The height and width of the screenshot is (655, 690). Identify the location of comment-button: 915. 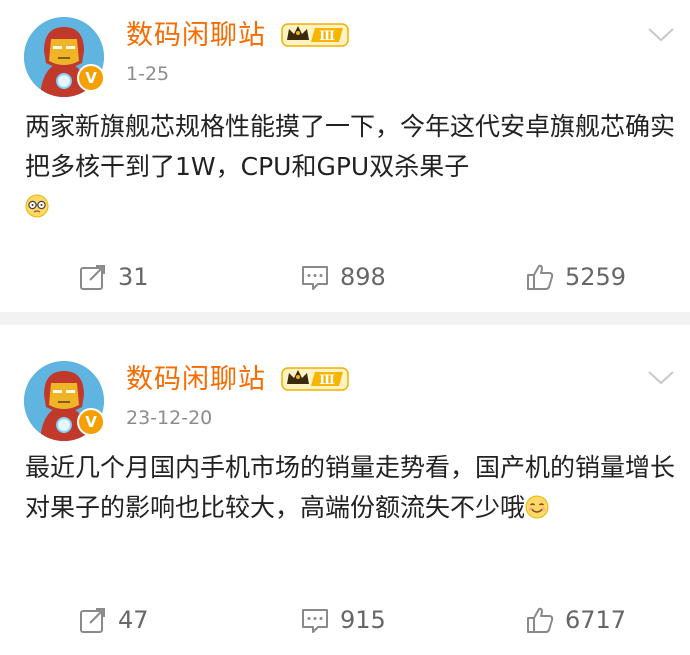
(343, 620).